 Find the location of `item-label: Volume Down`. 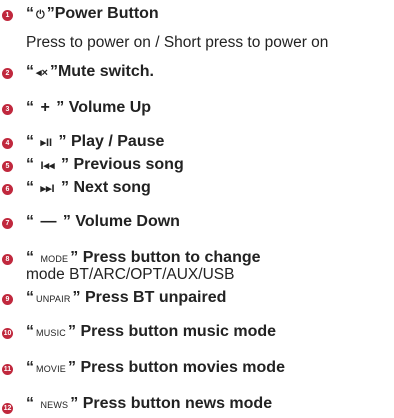

item-label: Volume Down is located at coordinates (127, 221).